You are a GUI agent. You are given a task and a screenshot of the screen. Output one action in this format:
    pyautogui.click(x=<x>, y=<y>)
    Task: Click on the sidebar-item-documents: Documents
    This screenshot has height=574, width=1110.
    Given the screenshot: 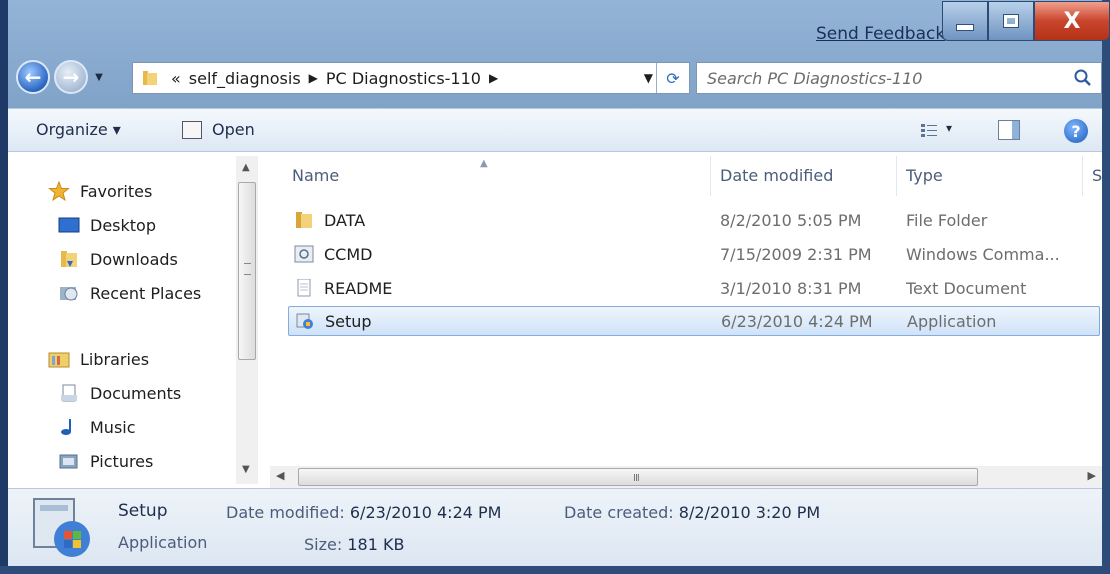 What is the action you would take?
    pyautogui.click(x=119, y=393)
    